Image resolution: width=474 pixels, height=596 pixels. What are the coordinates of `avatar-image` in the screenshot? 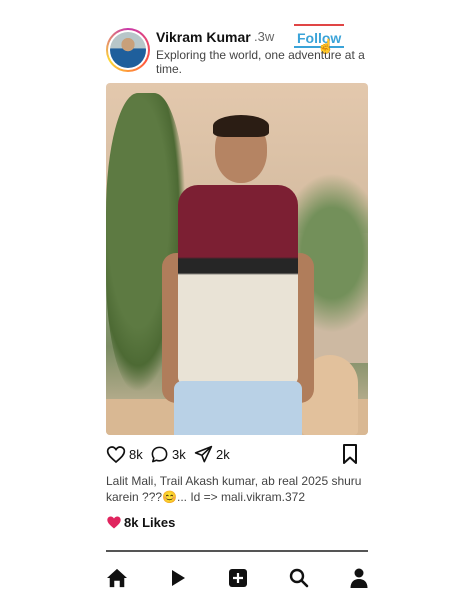 It's located at (128, 50).